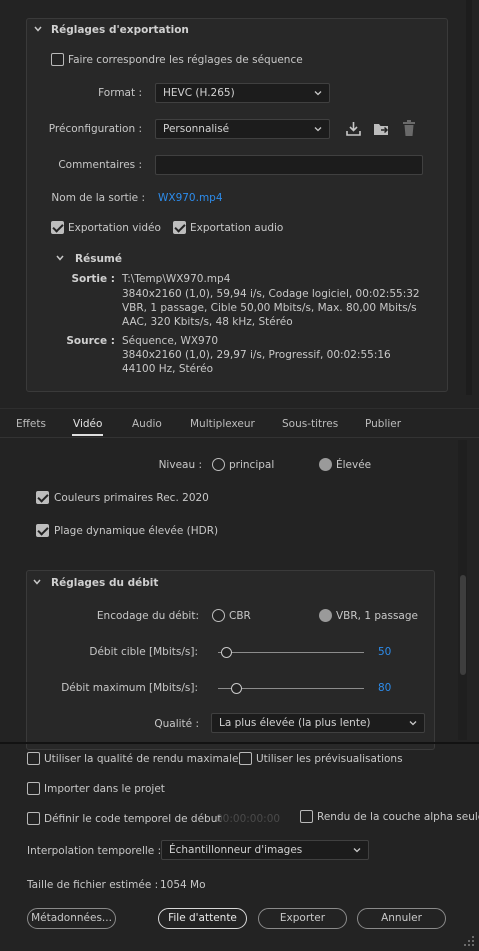 This screenshot has height=951, width=479. Describe the element at coordinates (57, 227) in the screenshot. I see `export-video-checkbox` at that location.